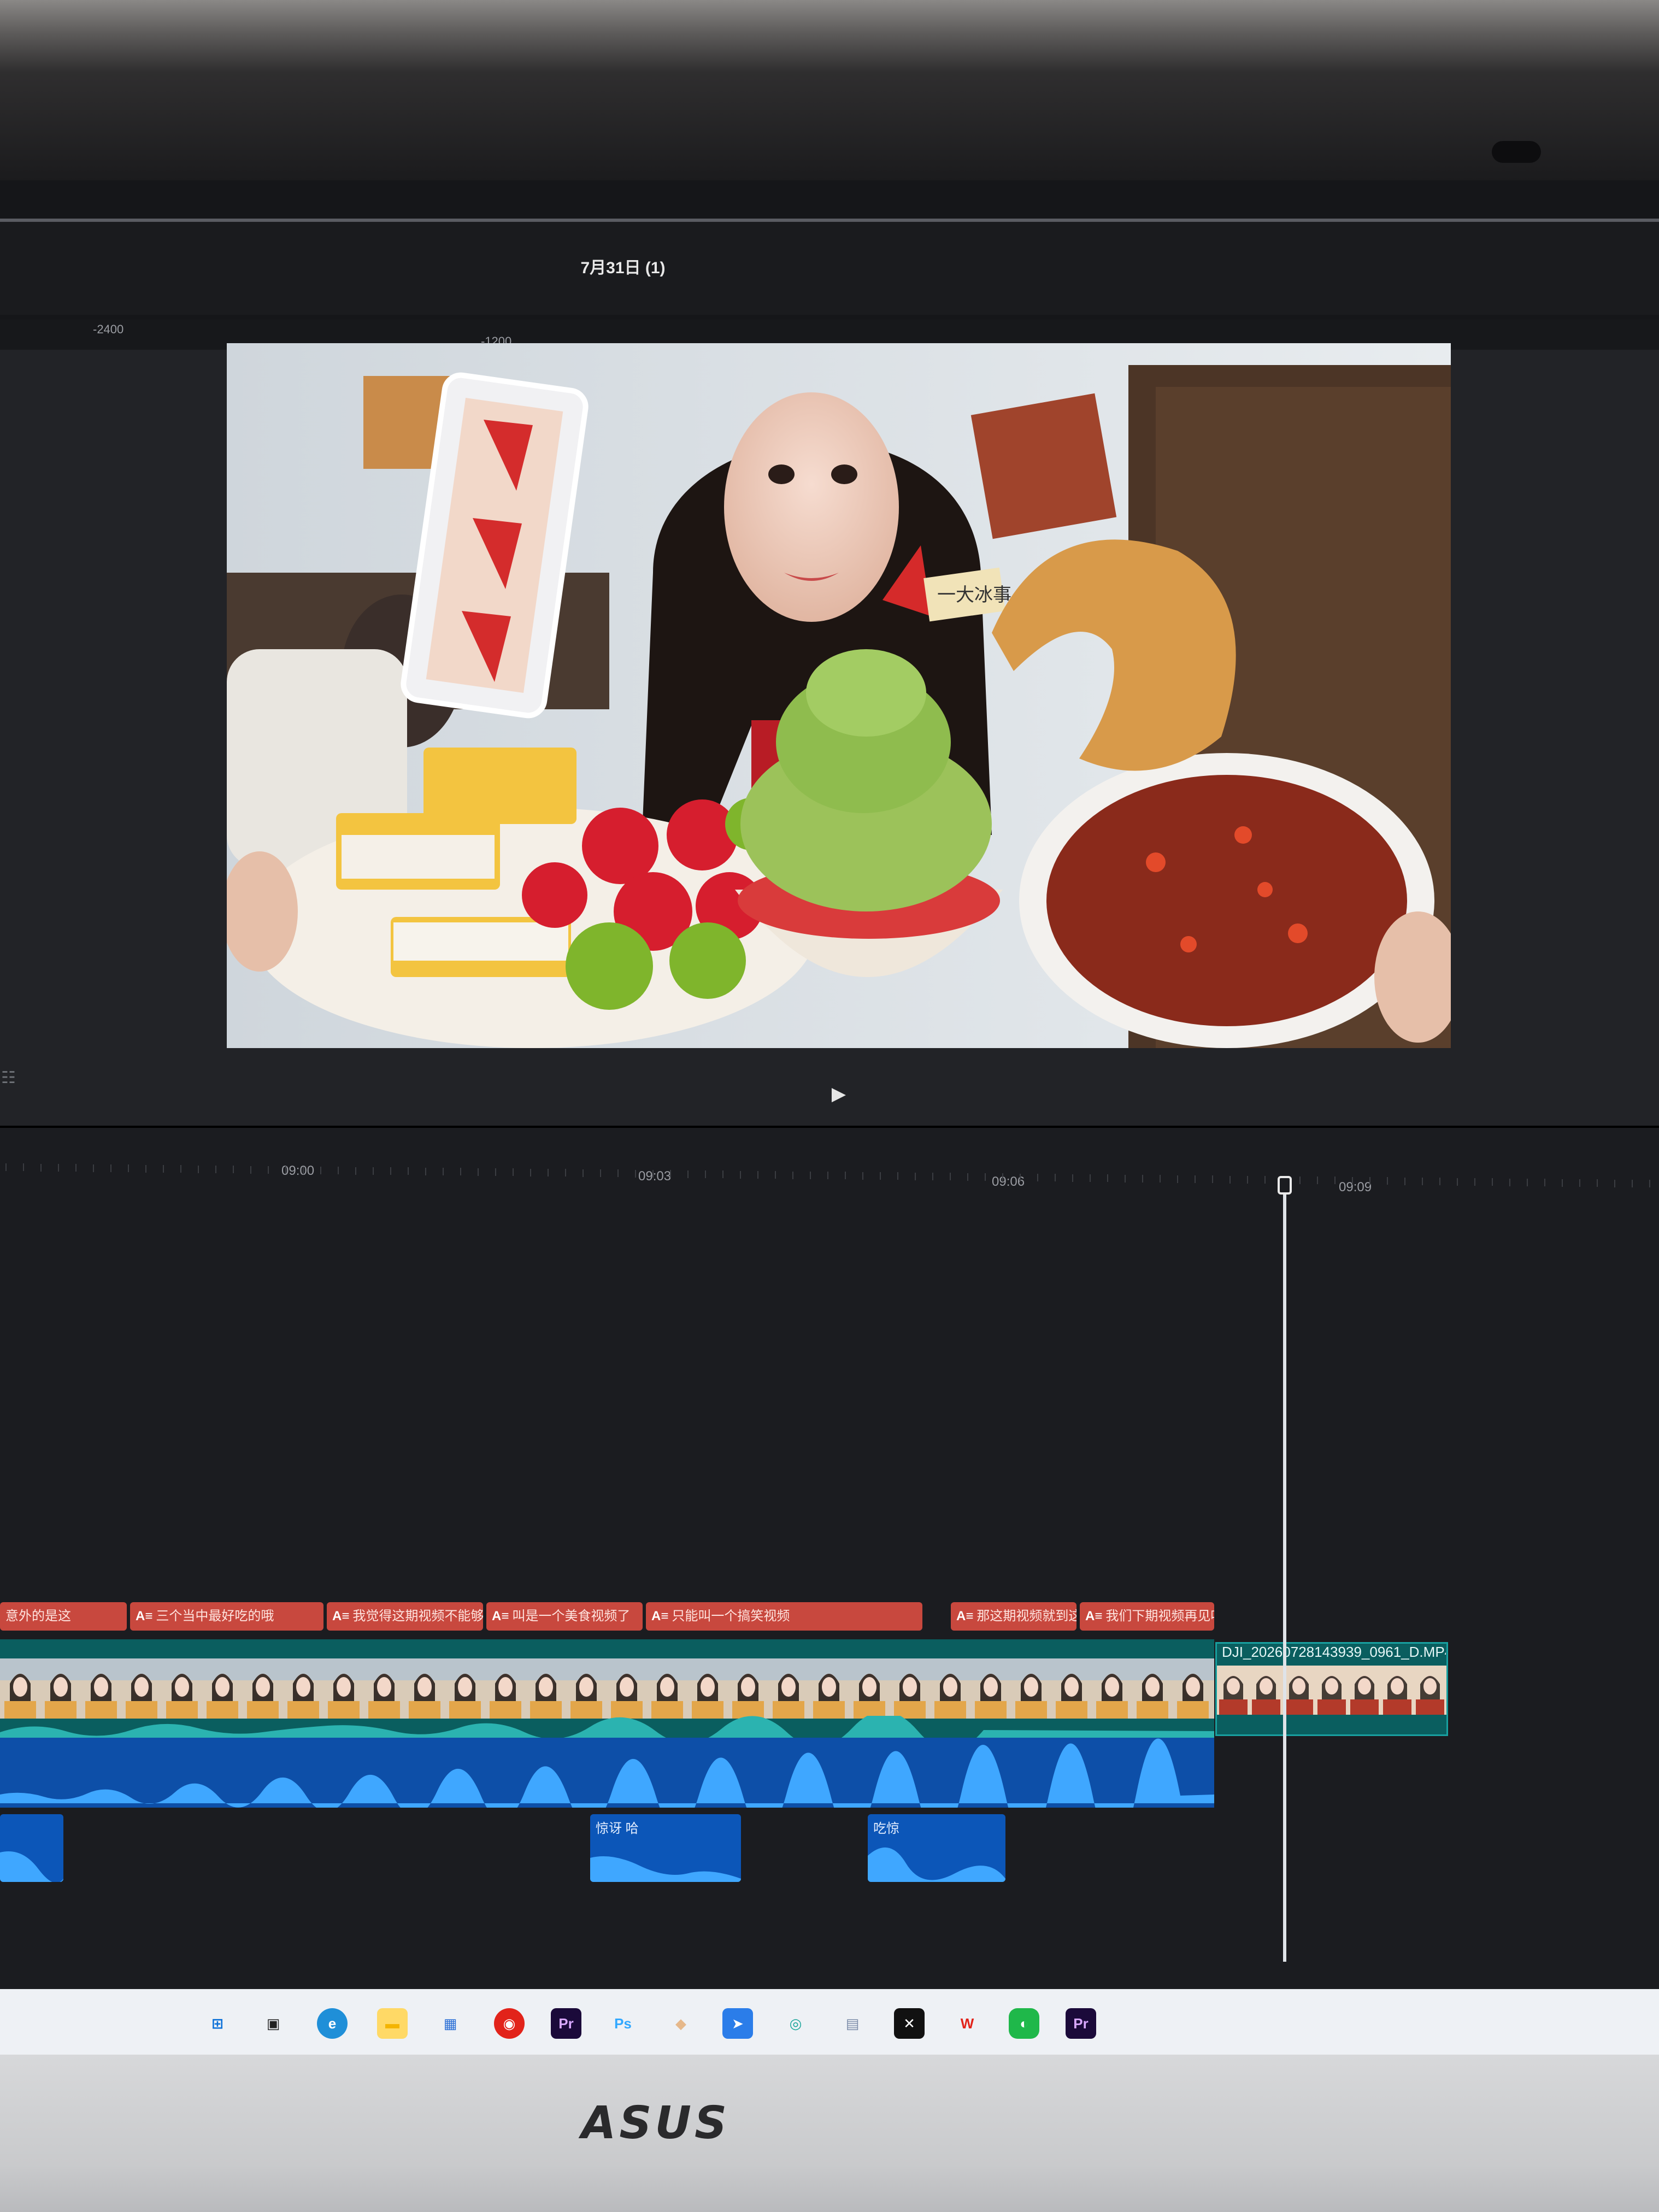  What do you see at coordinates (852, 2023) in the screenshot?
I see `app-icon-2: ▤` at bounding box center [852, 2023].